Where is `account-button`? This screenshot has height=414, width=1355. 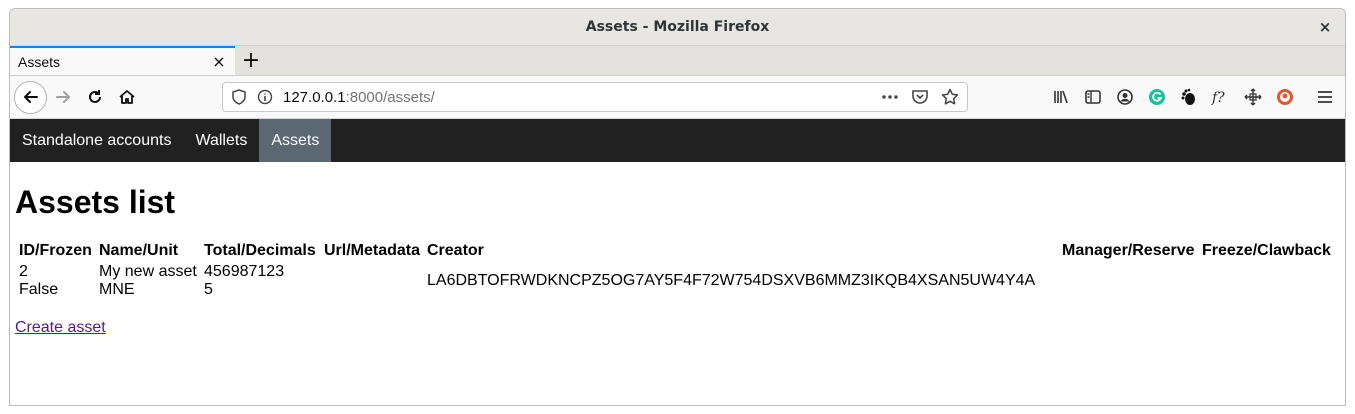 account-button is located at coordinates (1125, 97).